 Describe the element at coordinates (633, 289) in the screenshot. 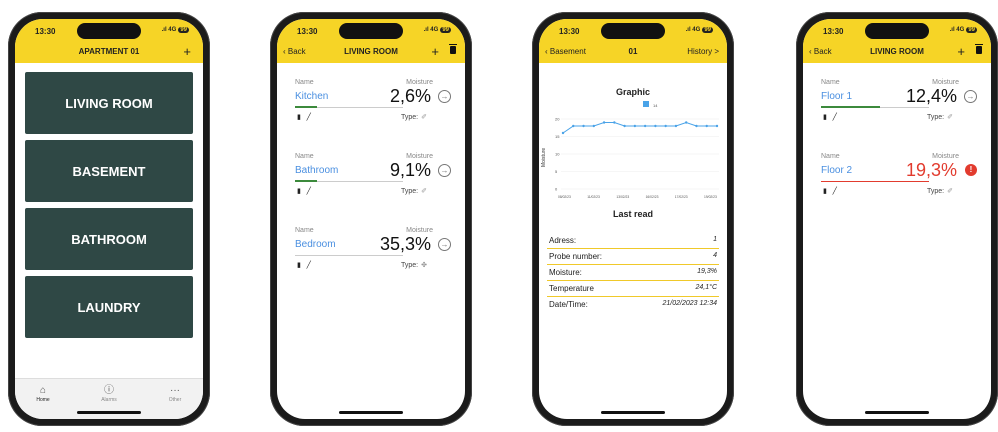

I see `info-row-temperature: Temperature 24,1°C` at that location.